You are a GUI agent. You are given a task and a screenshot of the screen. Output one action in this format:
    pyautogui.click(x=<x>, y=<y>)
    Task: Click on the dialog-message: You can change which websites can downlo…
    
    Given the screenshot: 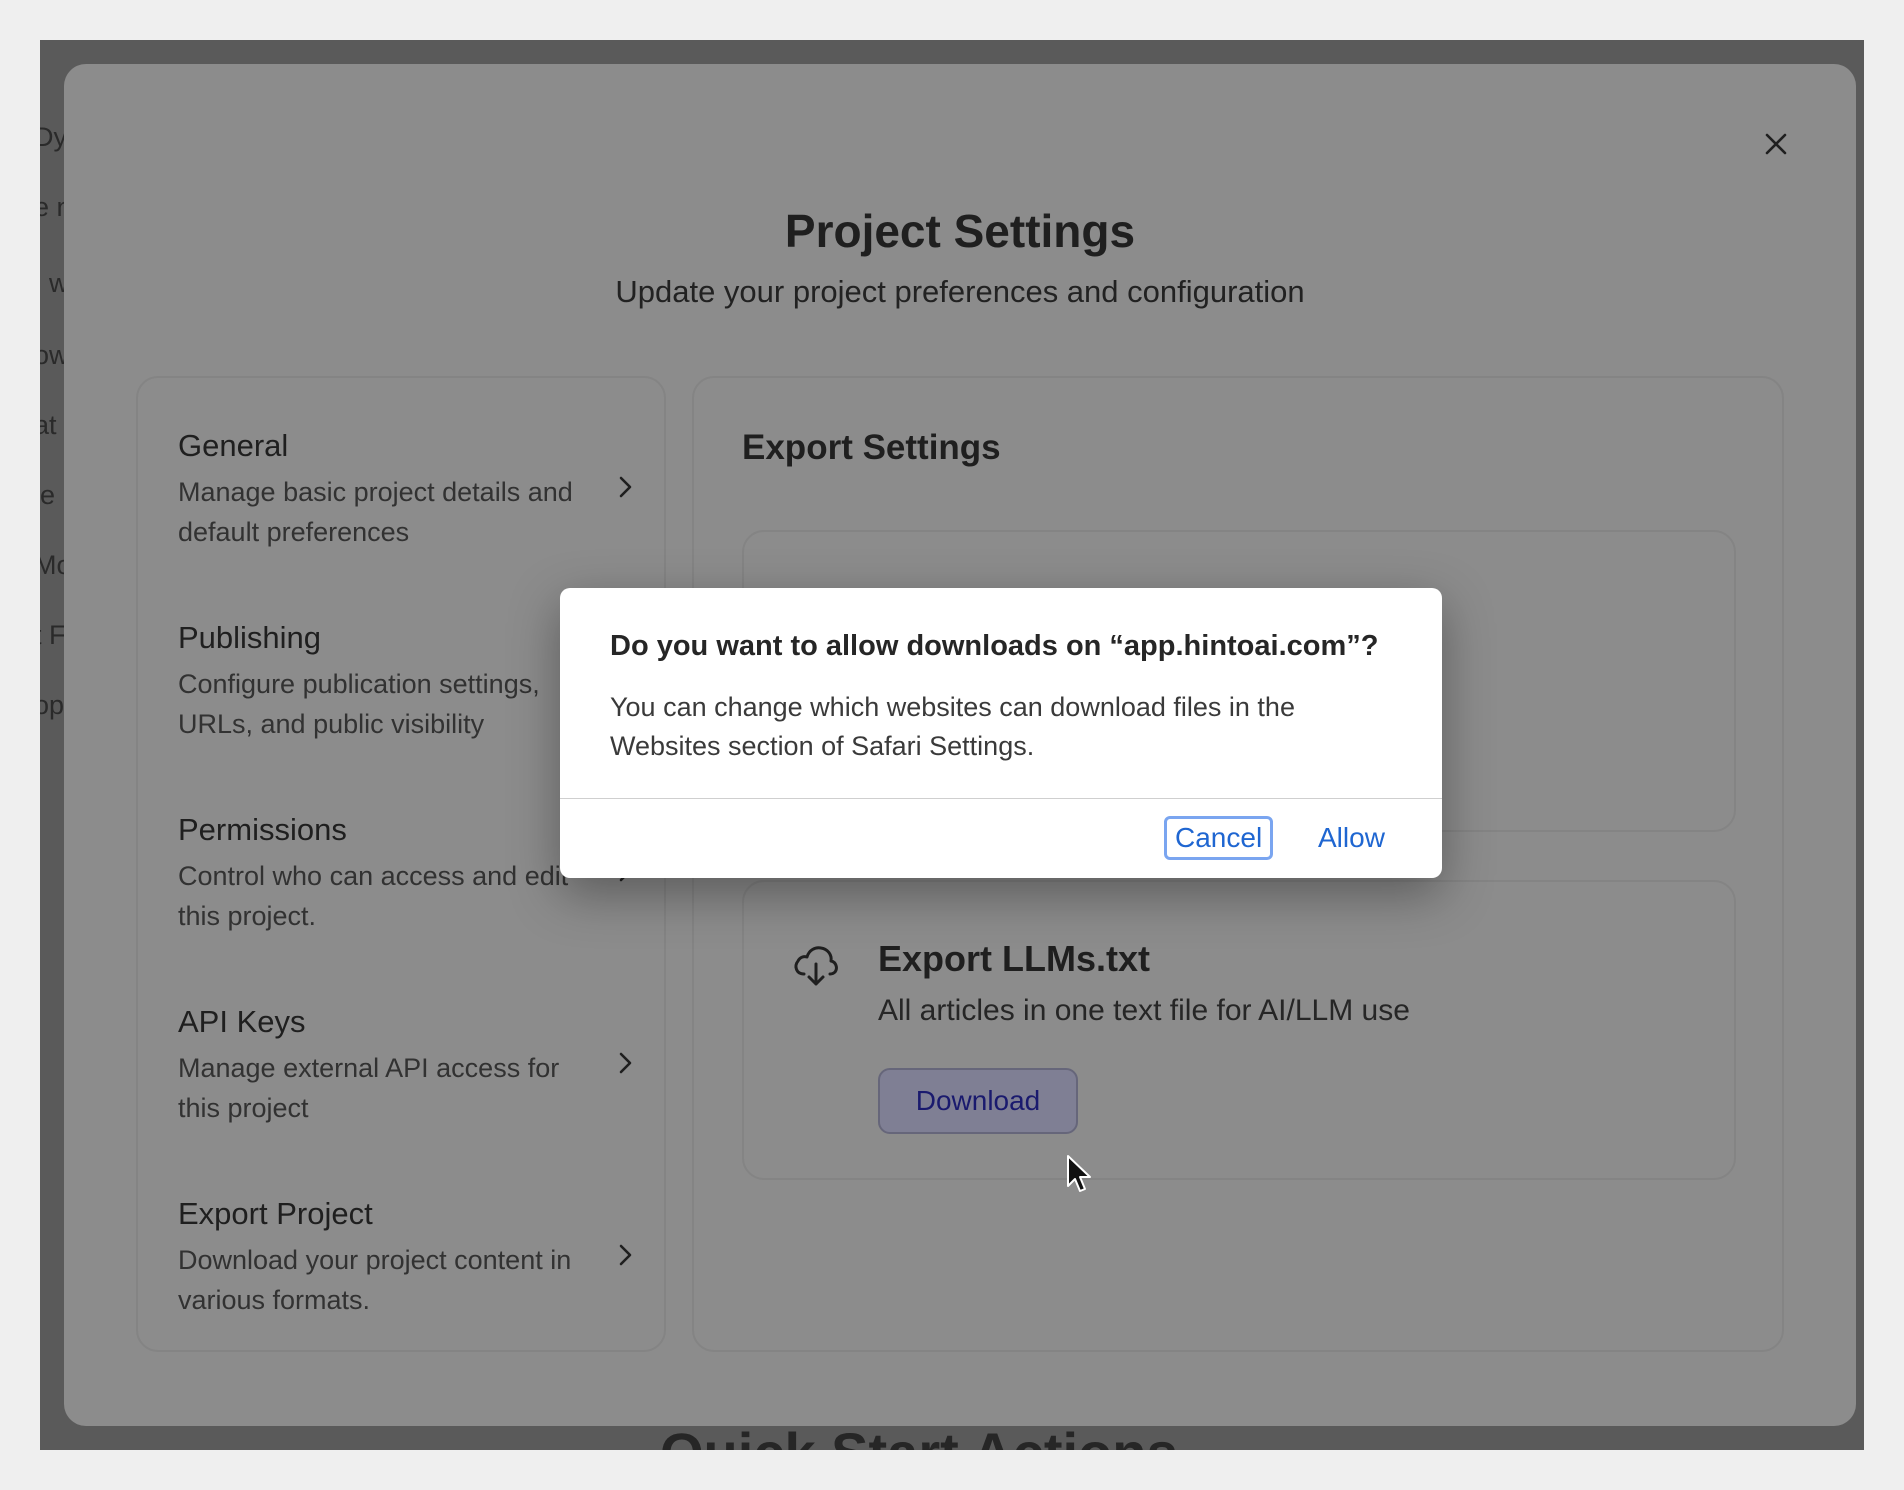 What is the action you would take?
    pyautogui.click(x=952, y=726)
    